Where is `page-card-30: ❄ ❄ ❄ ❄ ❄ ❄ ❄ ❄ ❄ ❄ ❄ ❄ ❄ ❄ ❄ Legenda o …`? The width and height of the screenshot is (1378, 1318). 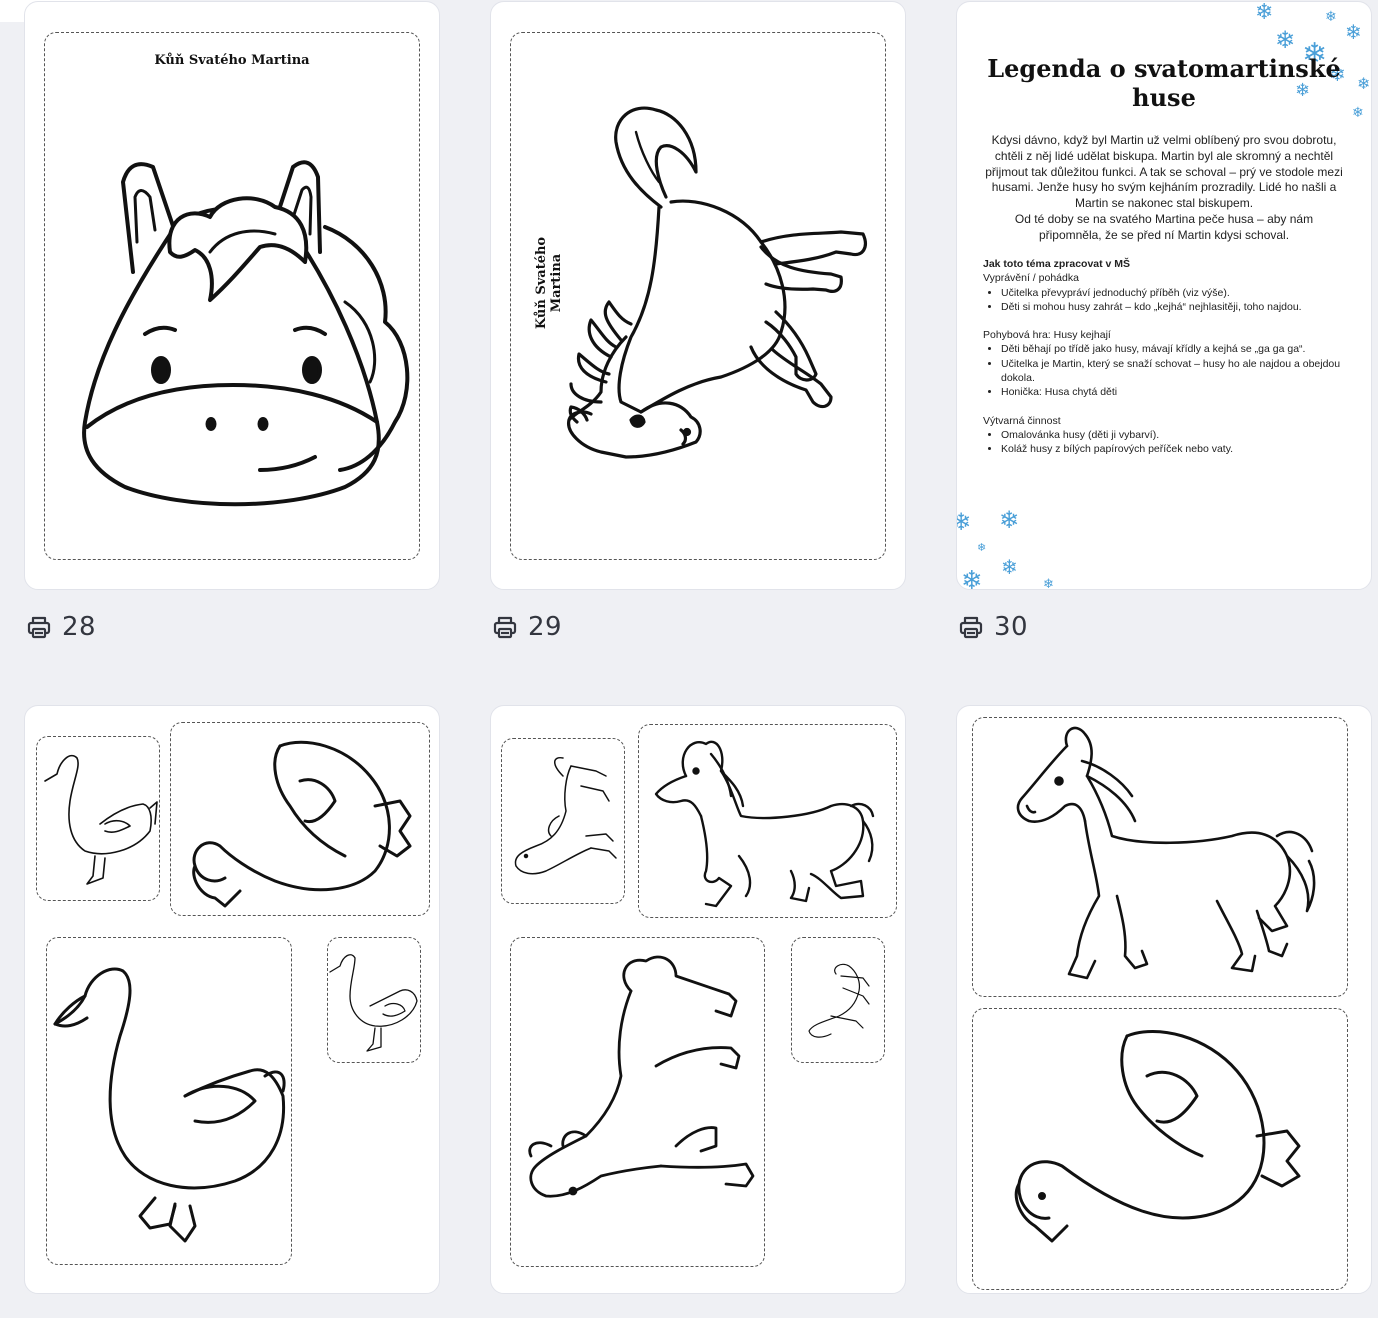
page-card-30: ❄ ❄ ❄ ❄ ❄ ❄ ❄ ❄ ❄ ❄ ❄ ❄ ❄ ❄ ❄ Legenda o … is located at coordinates (1164, 295).